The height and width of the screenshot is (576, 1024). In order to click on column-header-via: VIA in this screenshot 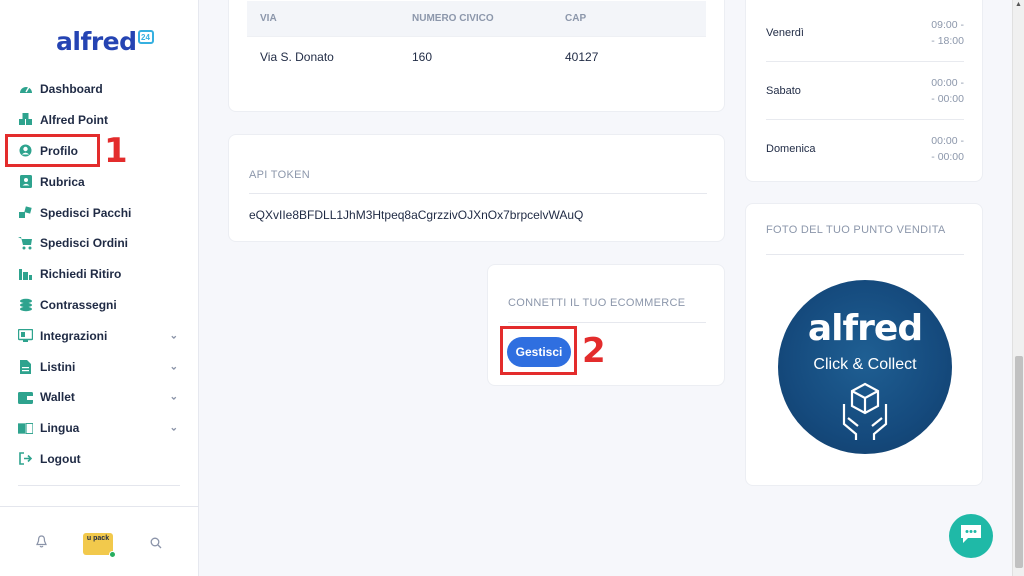, I will do `click(268, 18)`.